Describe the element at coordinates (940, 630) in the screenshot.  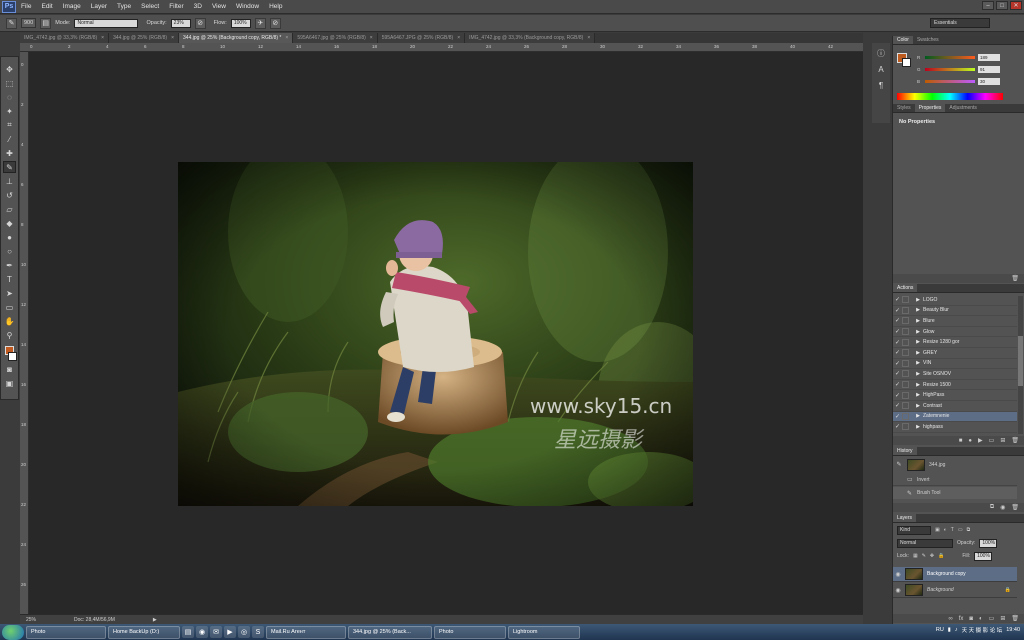
I see `language-indicator: RU` at that location.